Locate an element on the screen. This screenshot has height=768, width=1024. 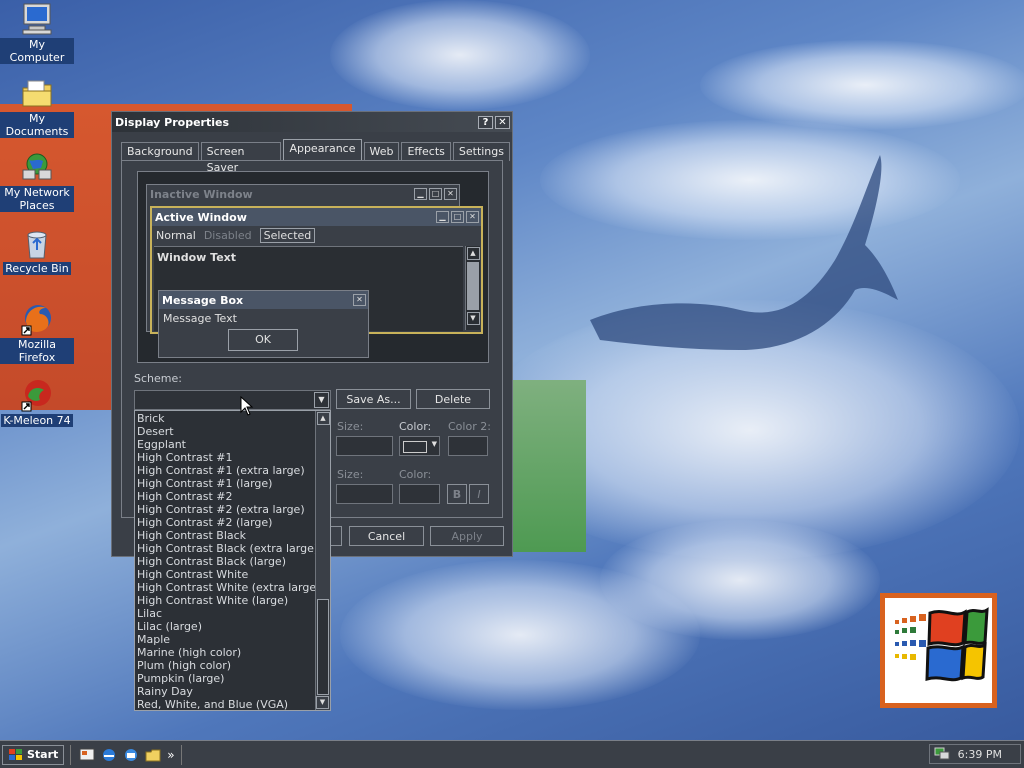
desktop-icon-my-computer: My Computer is located at coordinates (37, 33).